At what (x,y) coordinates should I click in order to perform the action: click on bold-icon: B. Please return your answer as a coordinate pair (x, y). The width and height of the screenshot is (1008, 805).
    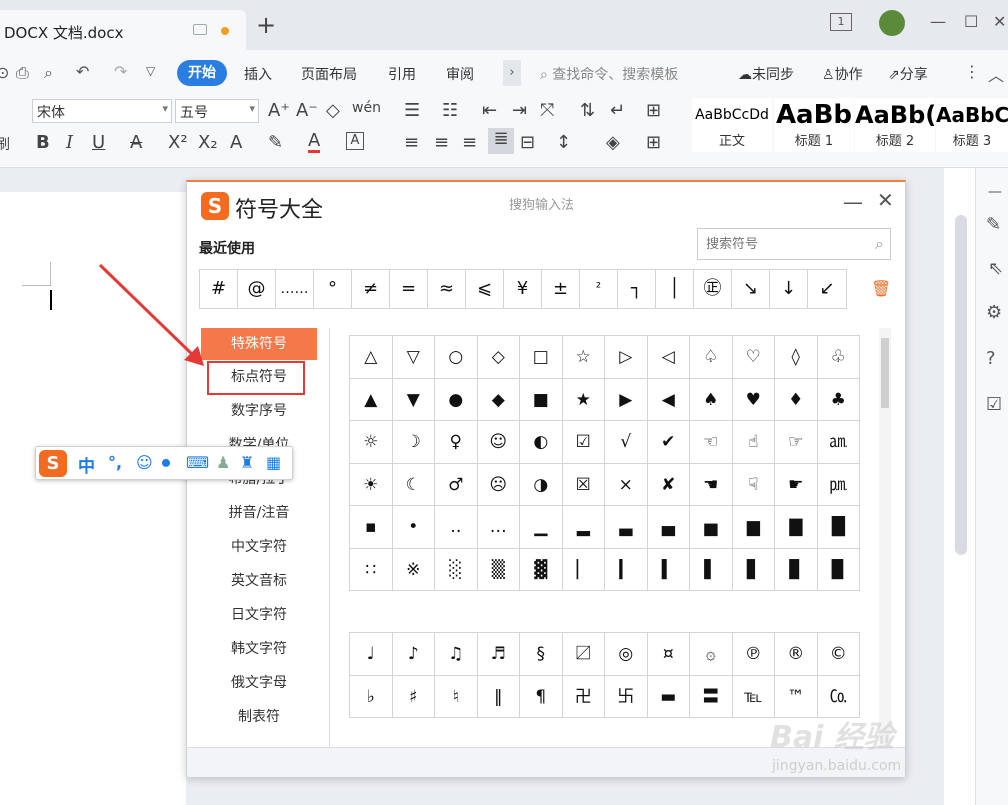
    Looking at the image, I should click on (43, 142).